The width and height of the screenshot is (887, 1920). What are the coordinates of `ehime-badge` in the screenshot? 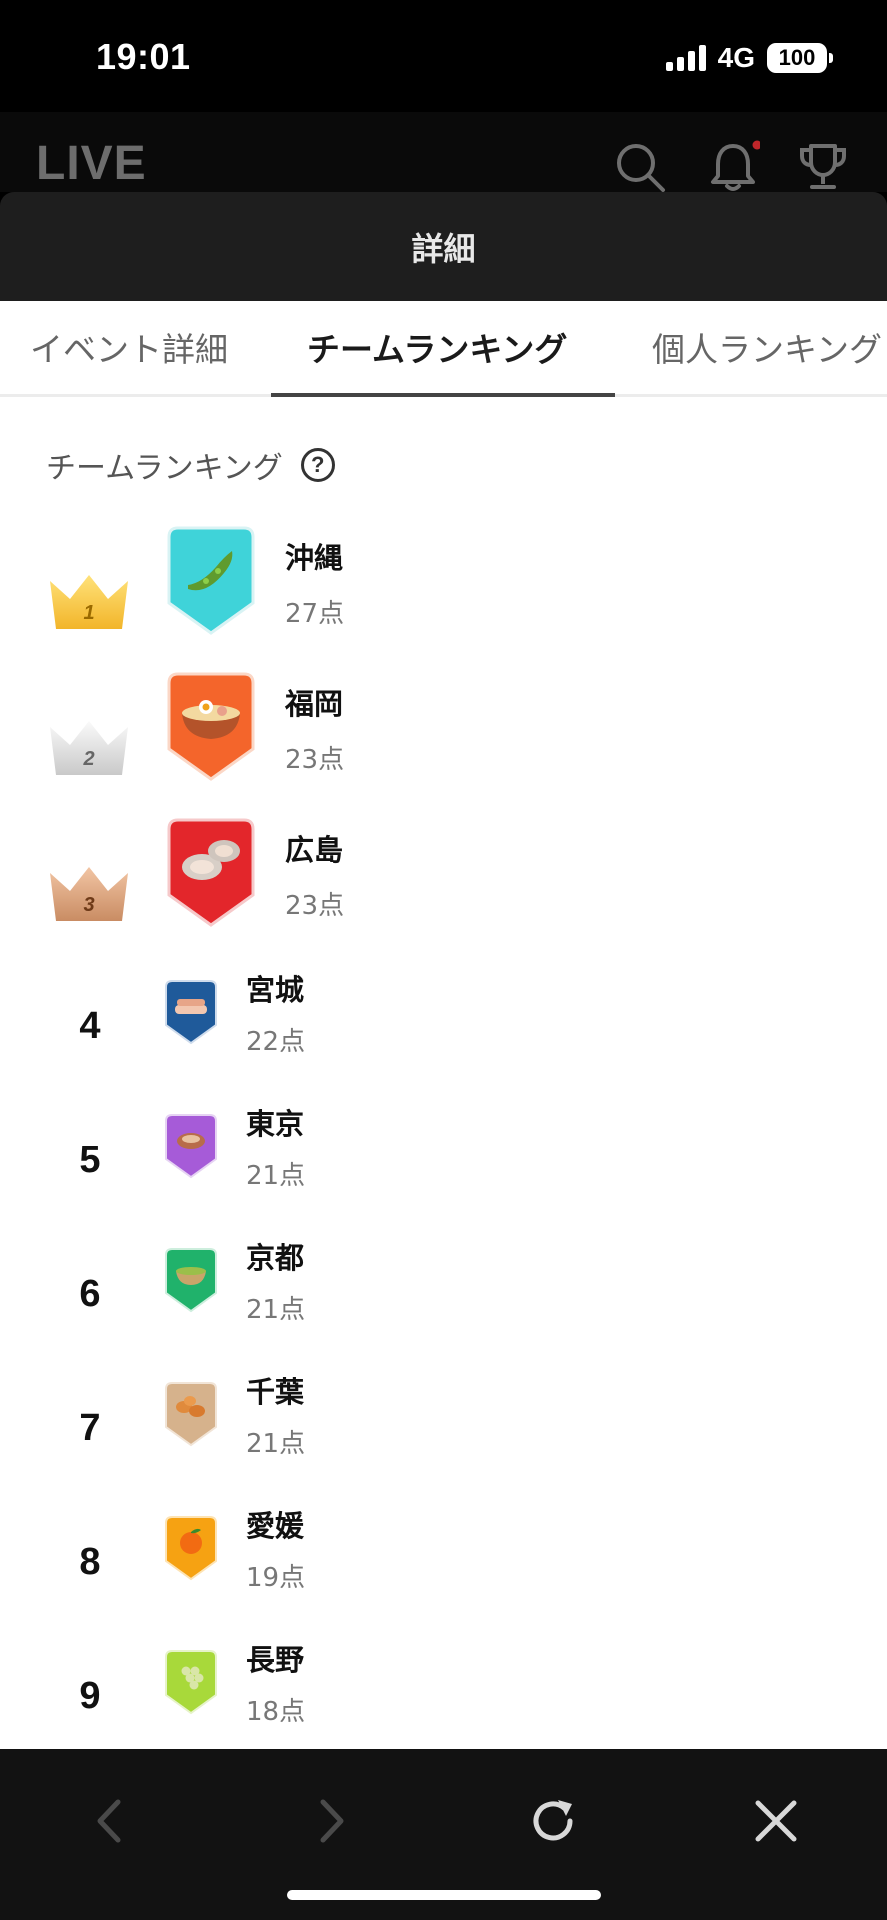 It's located at (191, 1548).